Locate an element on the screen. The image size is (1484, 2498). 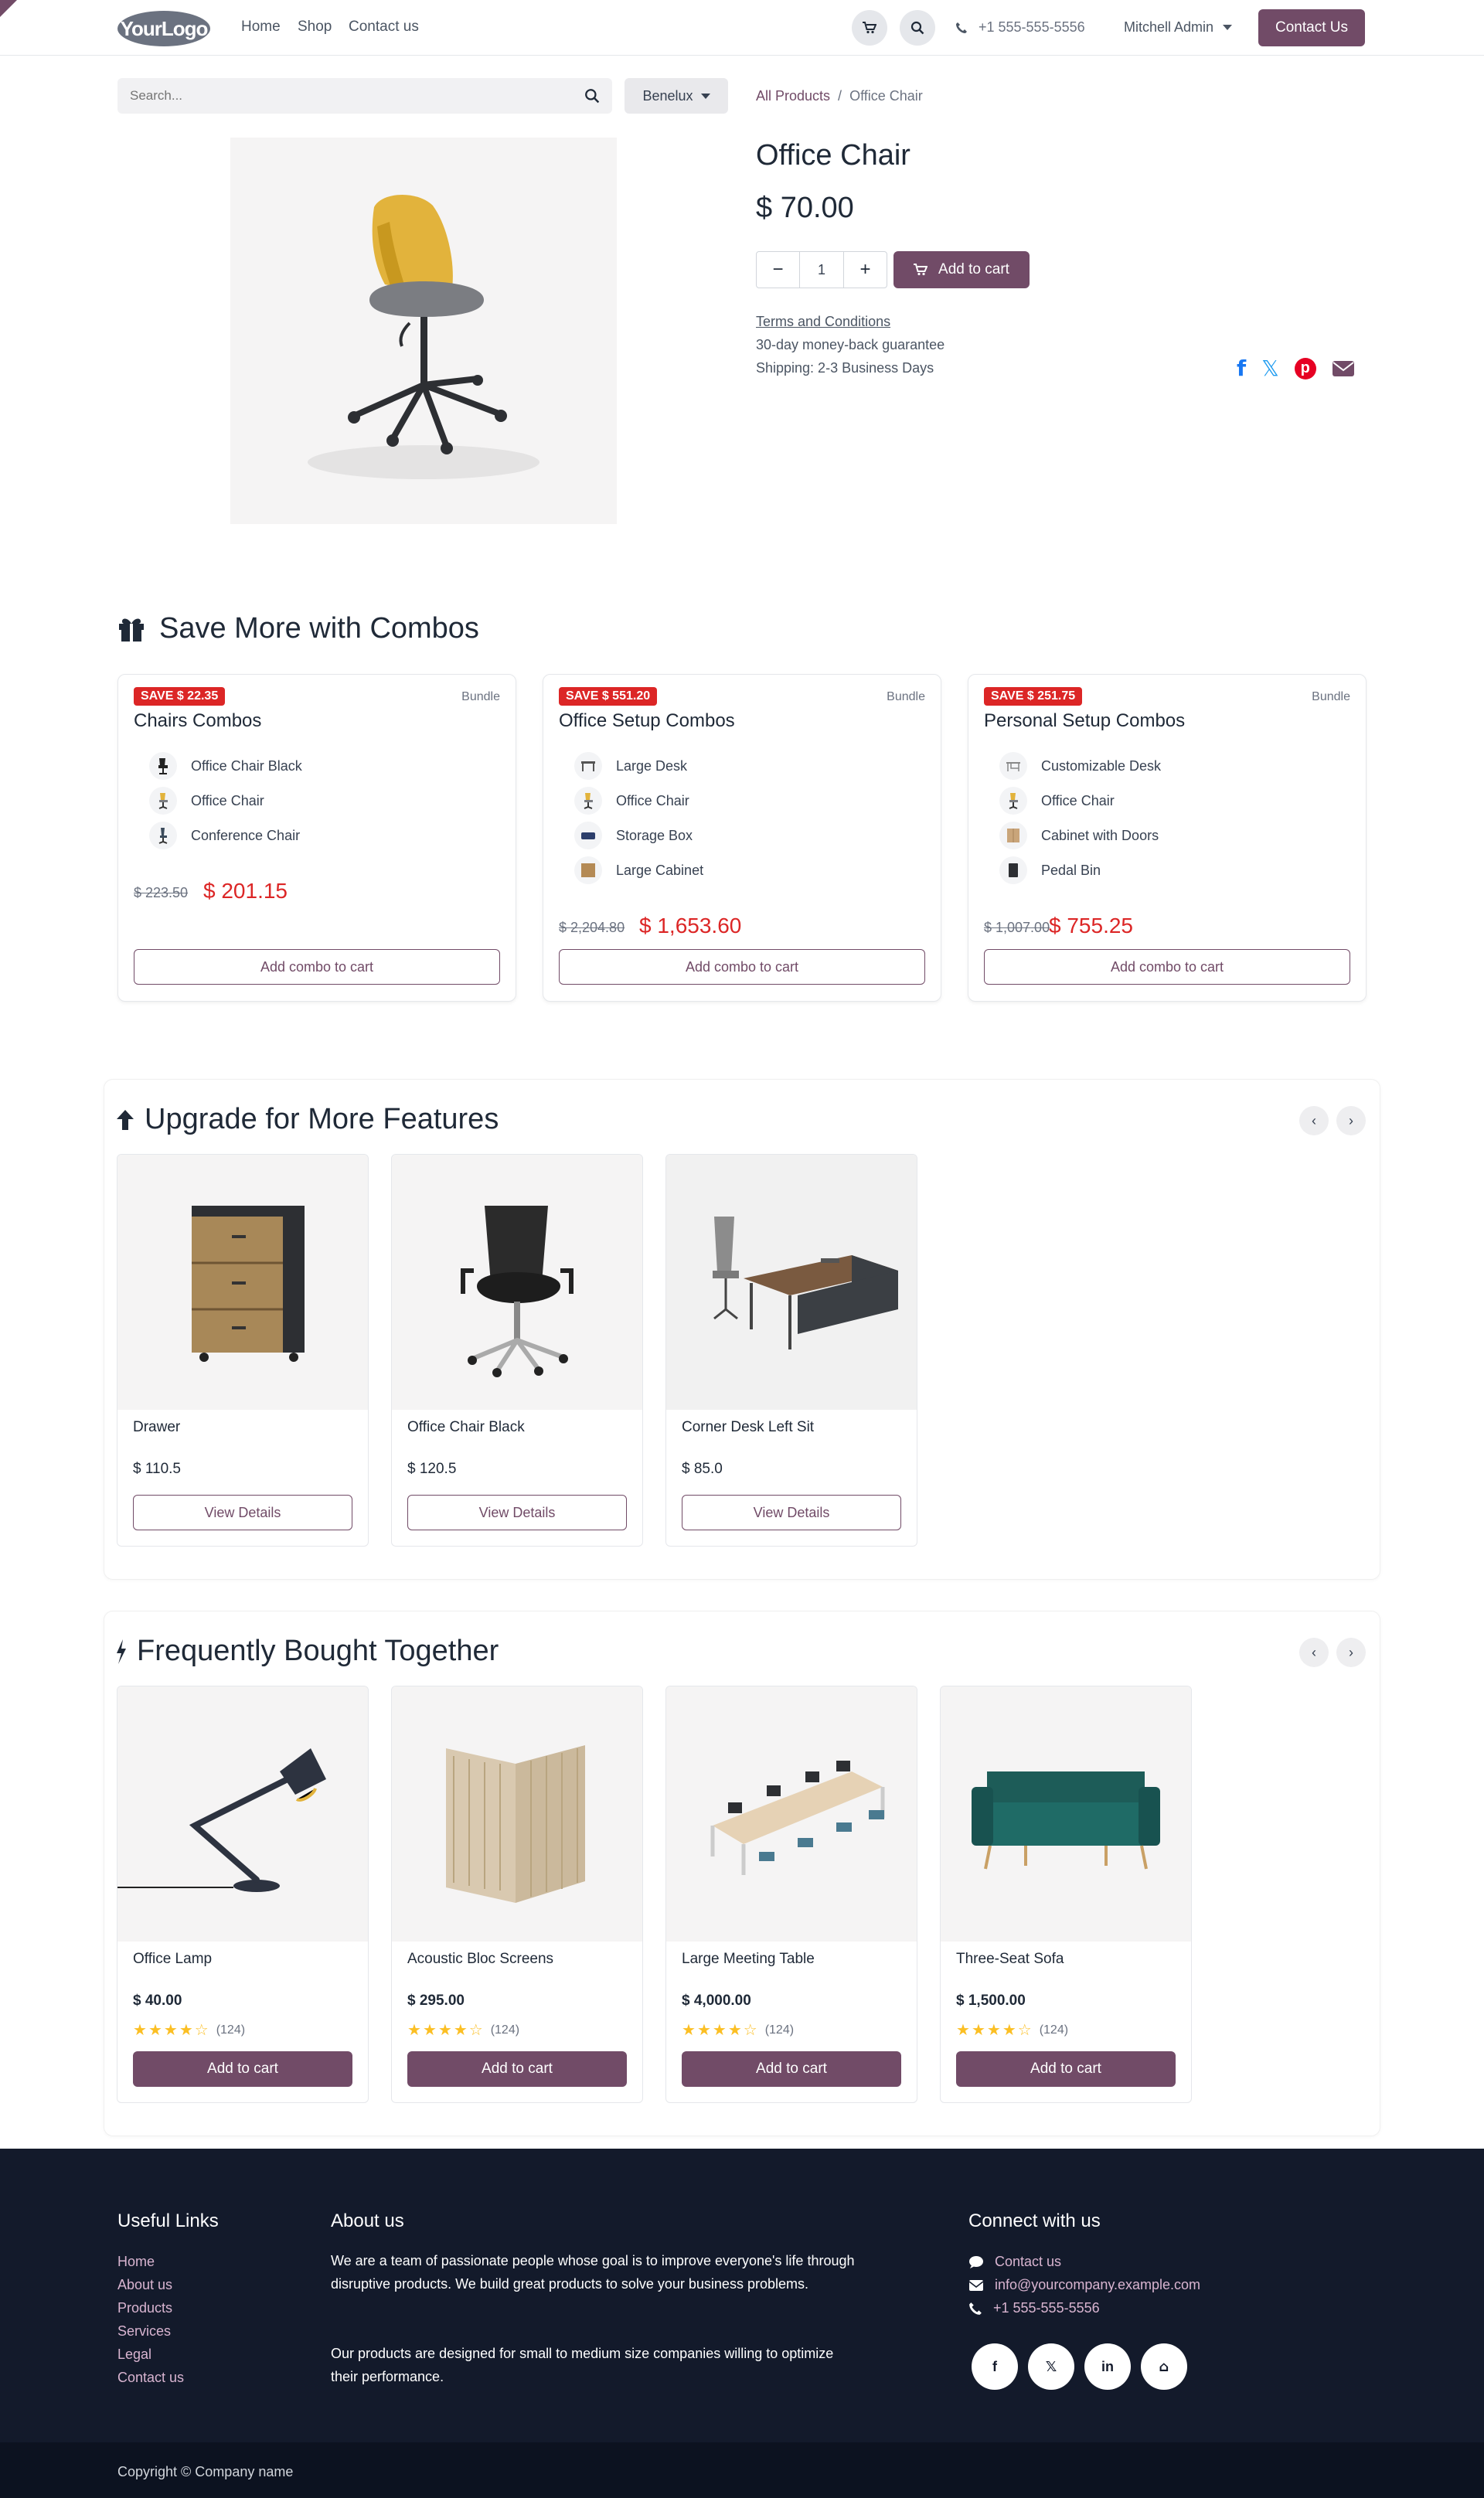
footer-link-services: Services is located at coordinates (144, 2331).